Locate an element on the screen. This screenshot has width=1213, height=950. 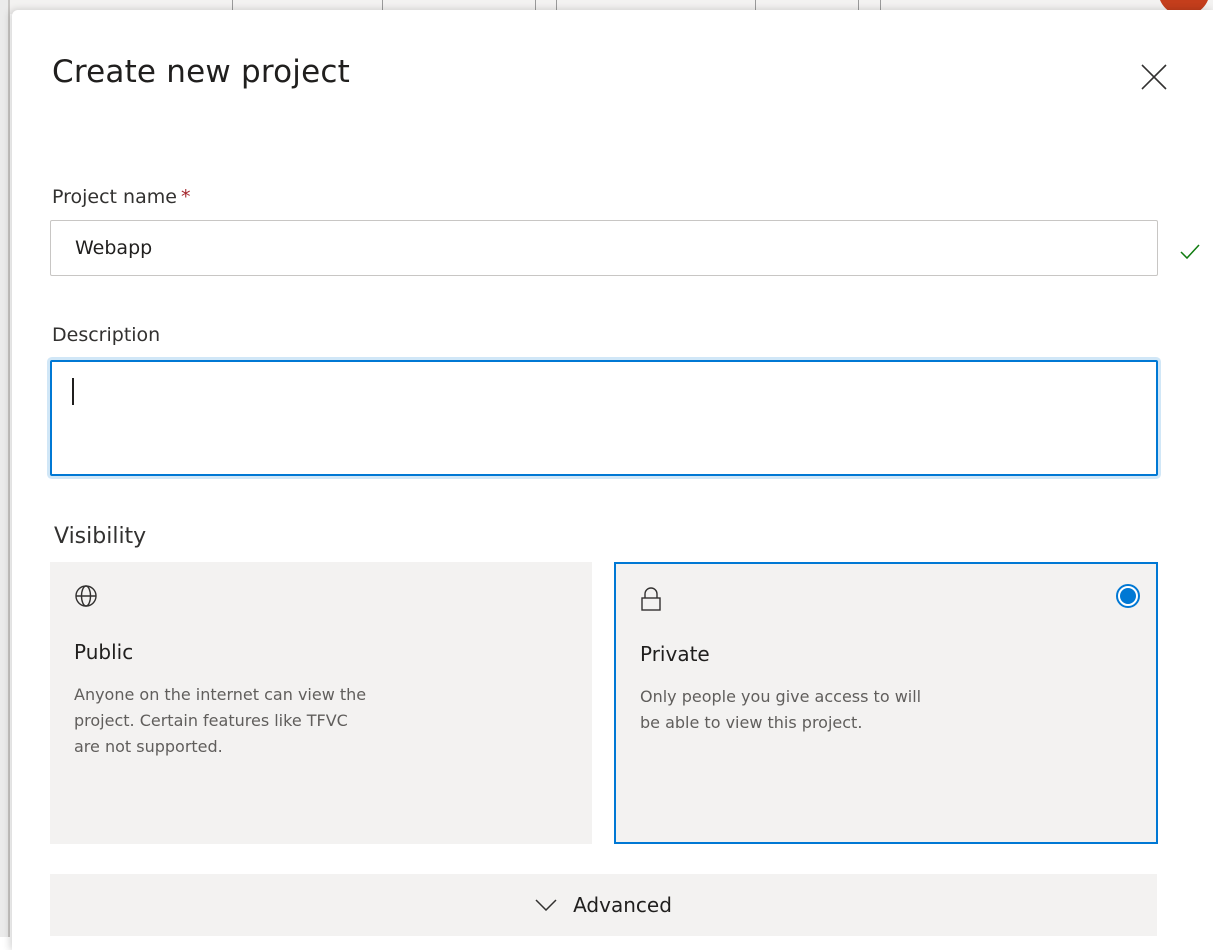
private-radio-button is located at coordinates (1128, 596).